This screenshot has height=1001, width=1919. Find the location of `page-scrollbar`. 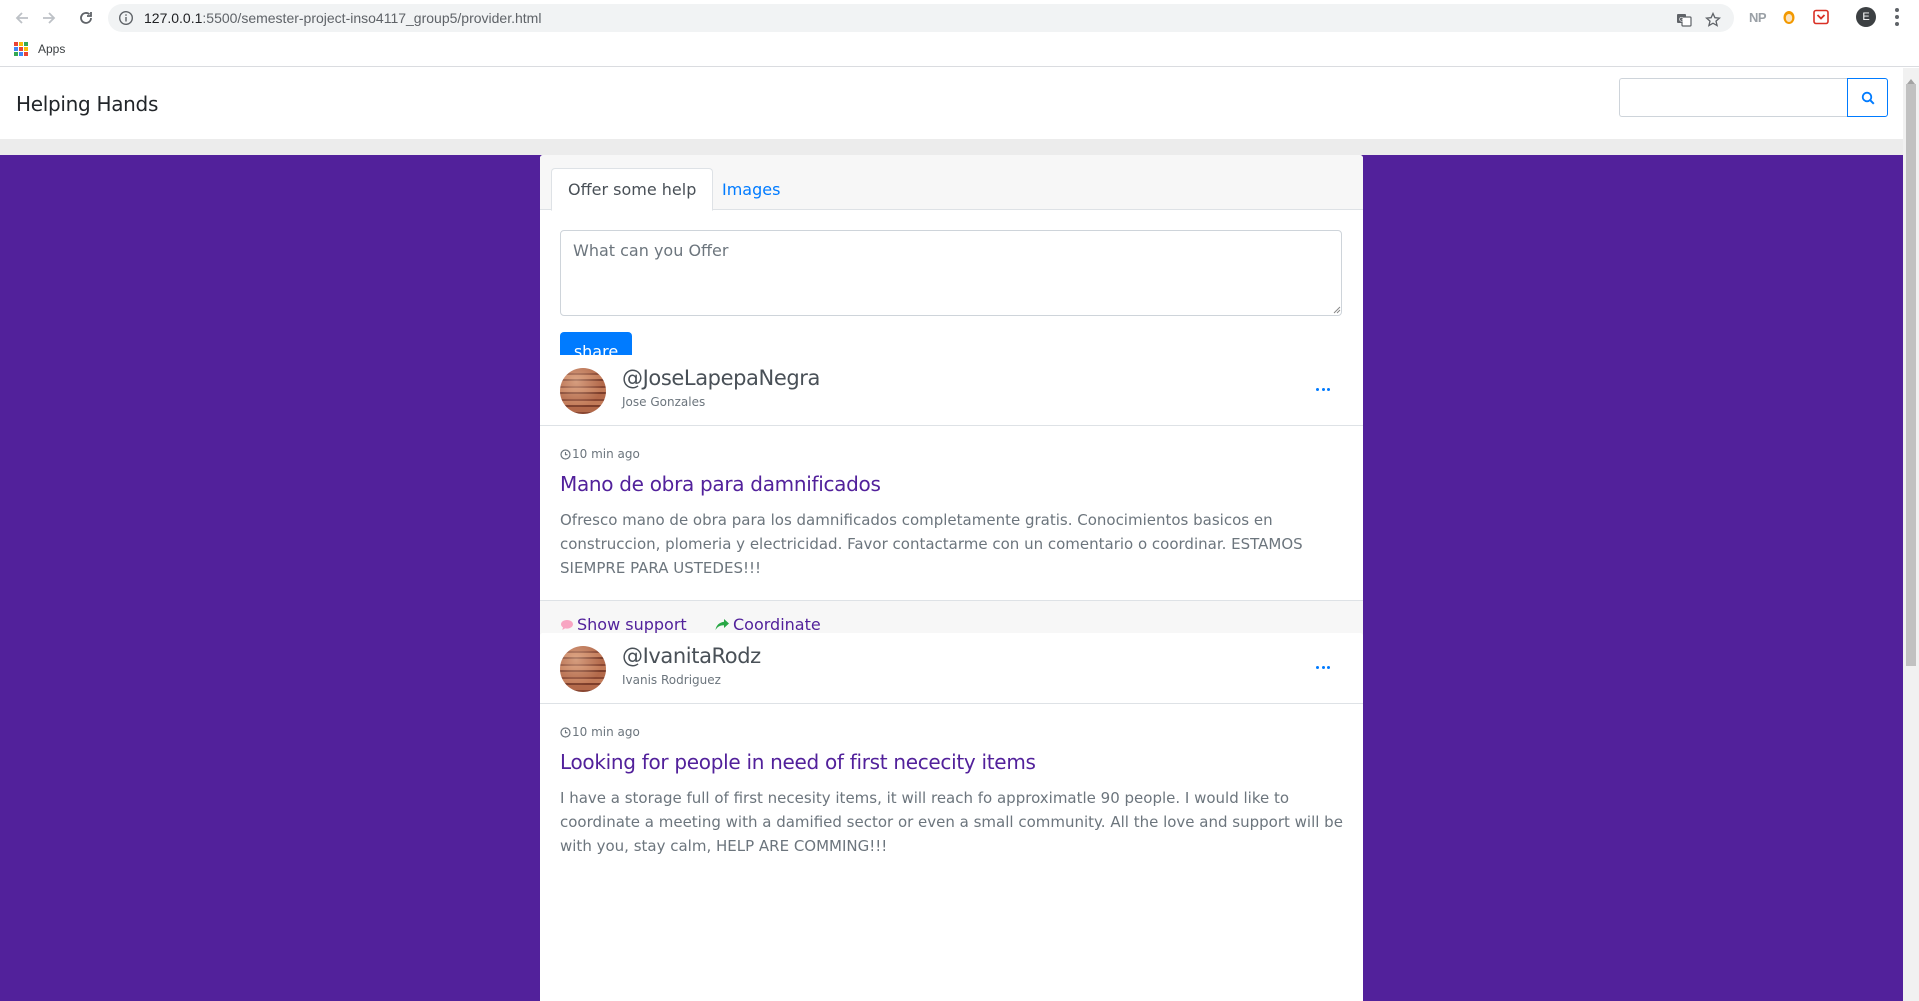

page-scrollbar is located at coordinates (1911, 534).